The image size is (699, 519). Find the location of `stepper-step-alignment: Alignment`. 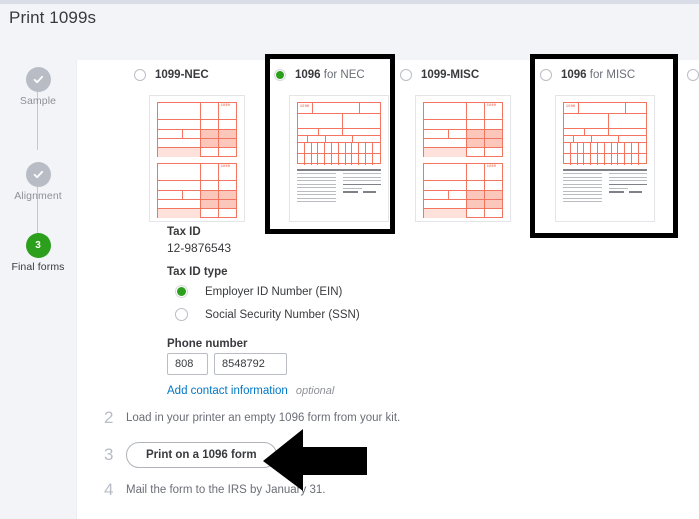

stepper-step-alignment: Alignment is located at coordinates (38, 182).